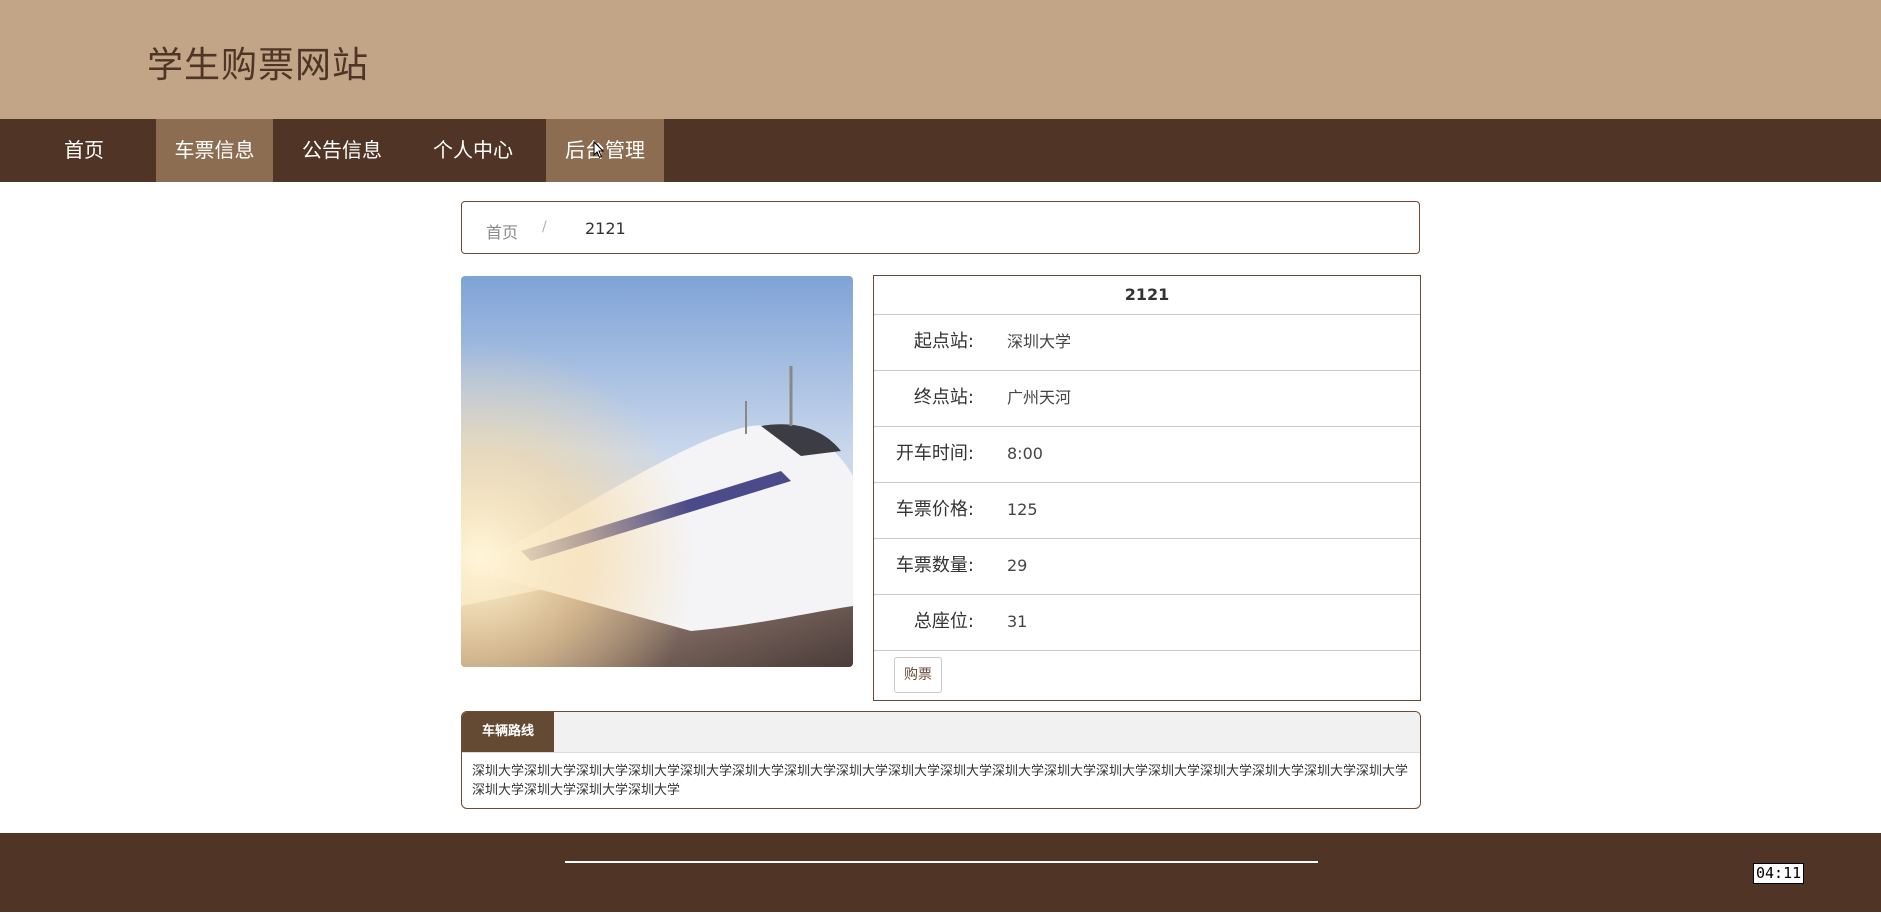 The height and width of the screenshot is (918, 1881). What do you see at coordinates (342, 150) in the screenshot?
I see `nav-item-announcements: 公告信息` at bounding box center [342, 150].